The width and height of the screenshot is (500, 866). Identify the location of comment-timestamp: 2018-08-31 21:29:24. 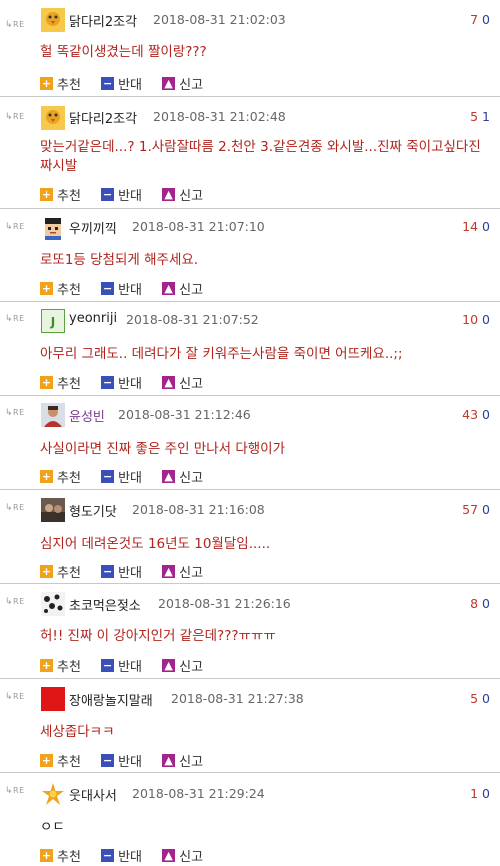
(198, 793).